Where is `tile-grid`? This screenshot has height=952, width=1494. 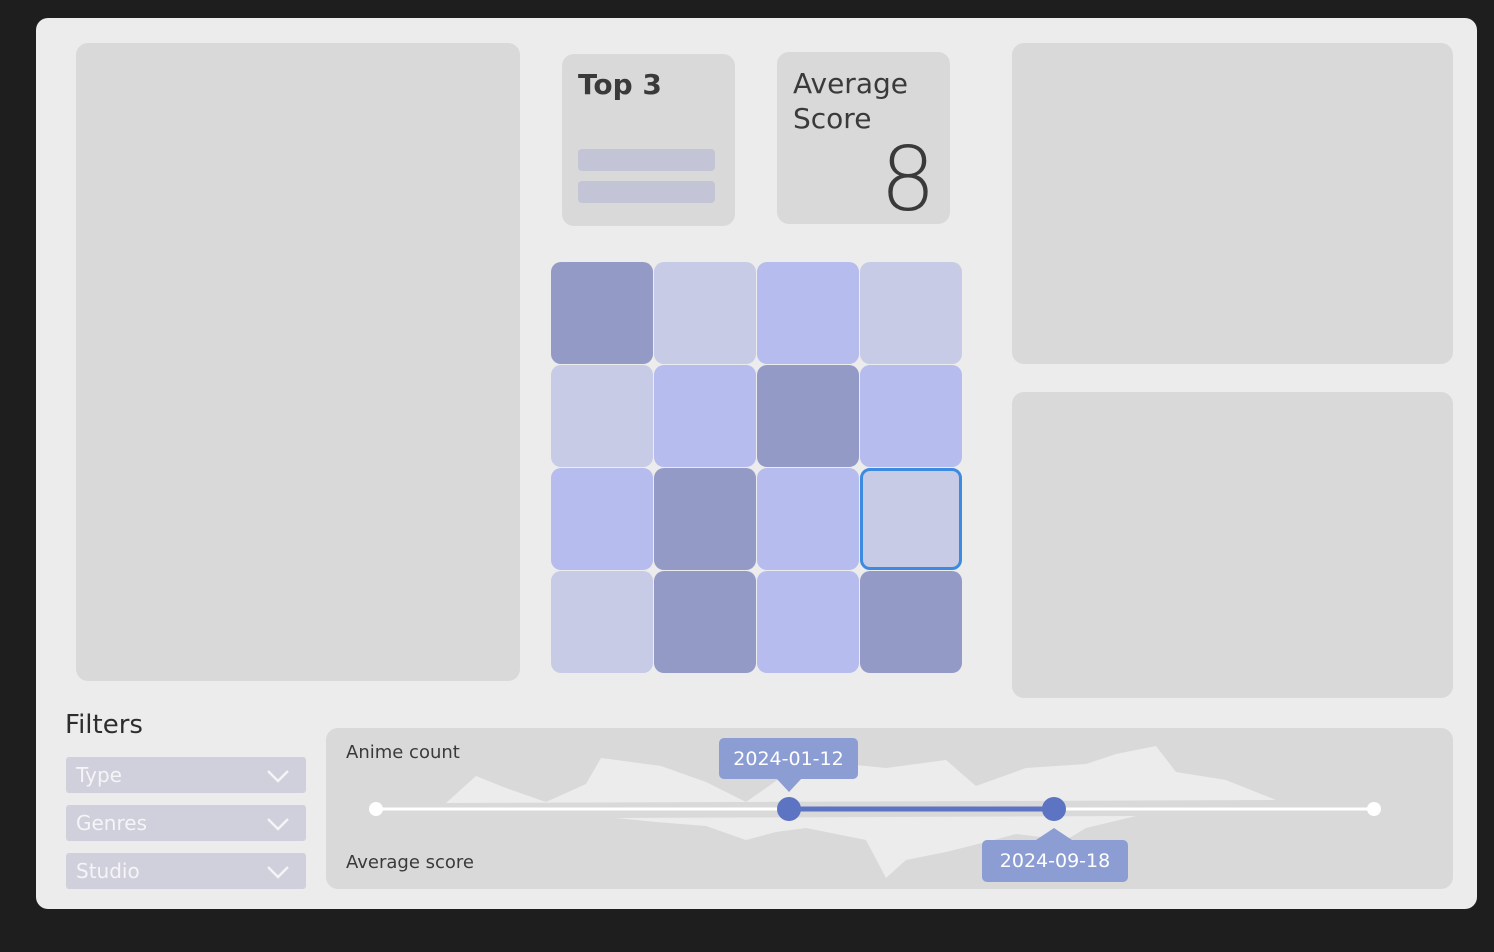 tile-grid is located at coordinates (757, 468).